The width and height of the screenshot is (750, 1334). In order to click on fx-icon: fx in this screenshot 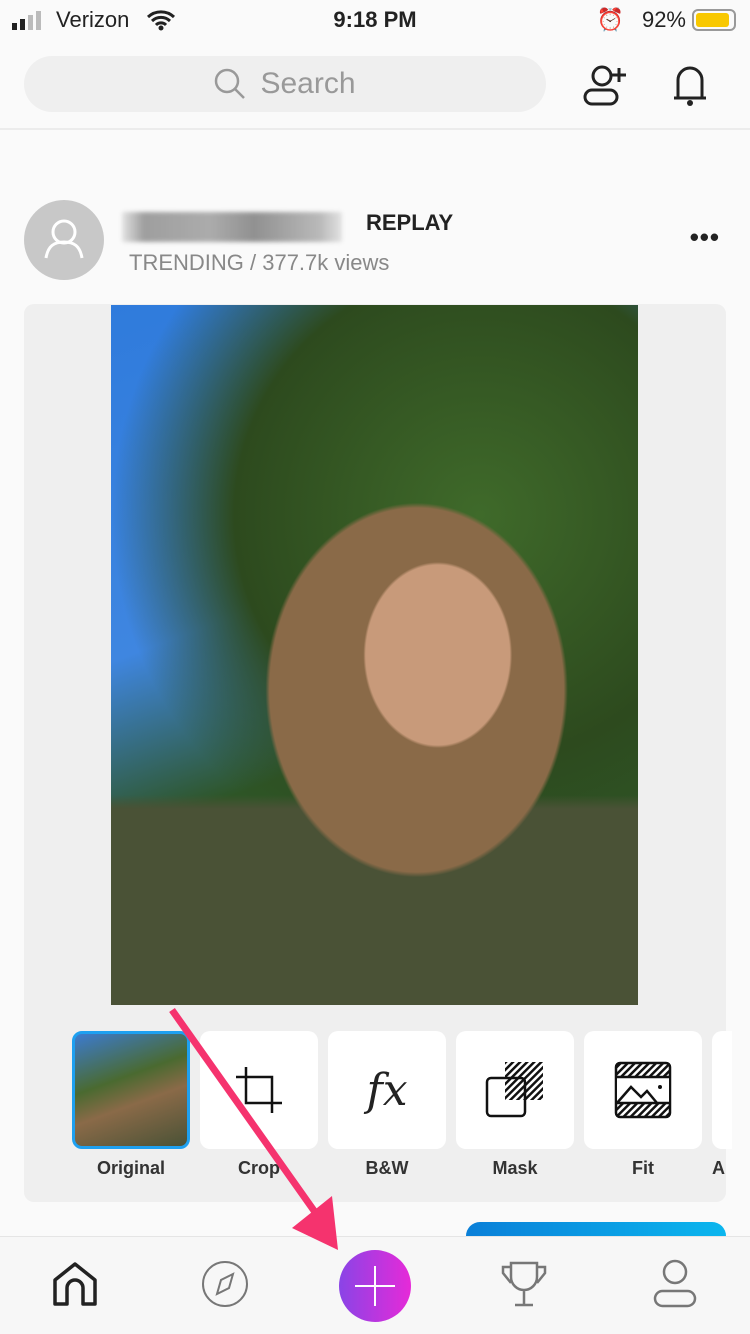, I will do `click(387, 1090)`.